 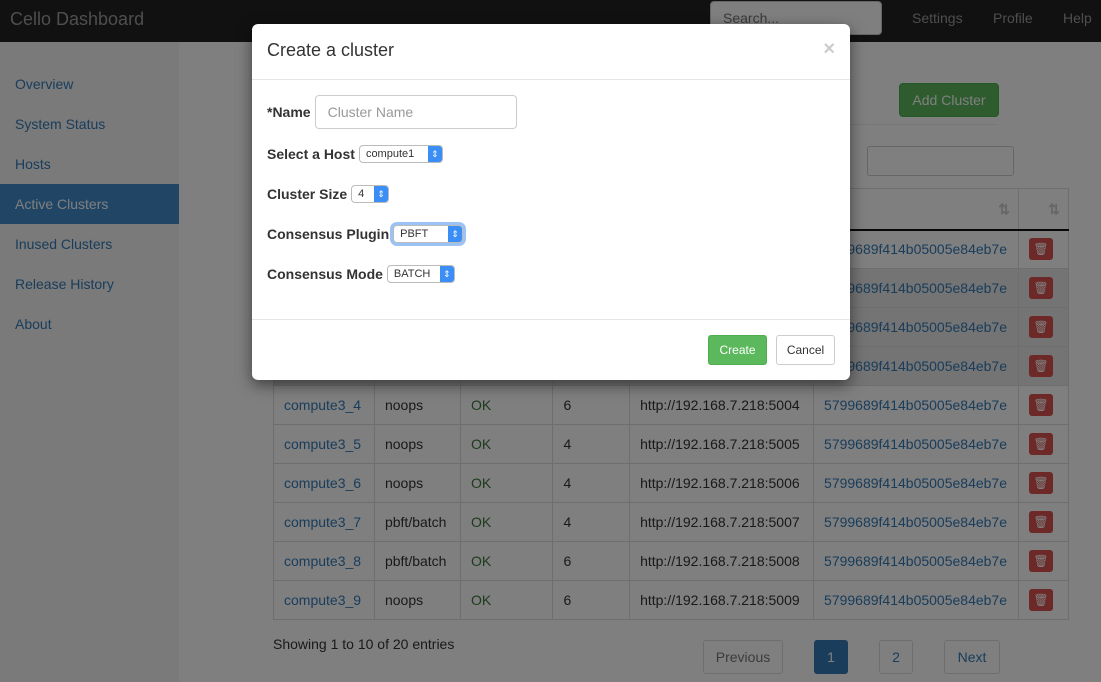 What do you see at coordinates (390, 154) in the screenshot?
I see `host-select-value: compute1` at bounding box center [390, 154].